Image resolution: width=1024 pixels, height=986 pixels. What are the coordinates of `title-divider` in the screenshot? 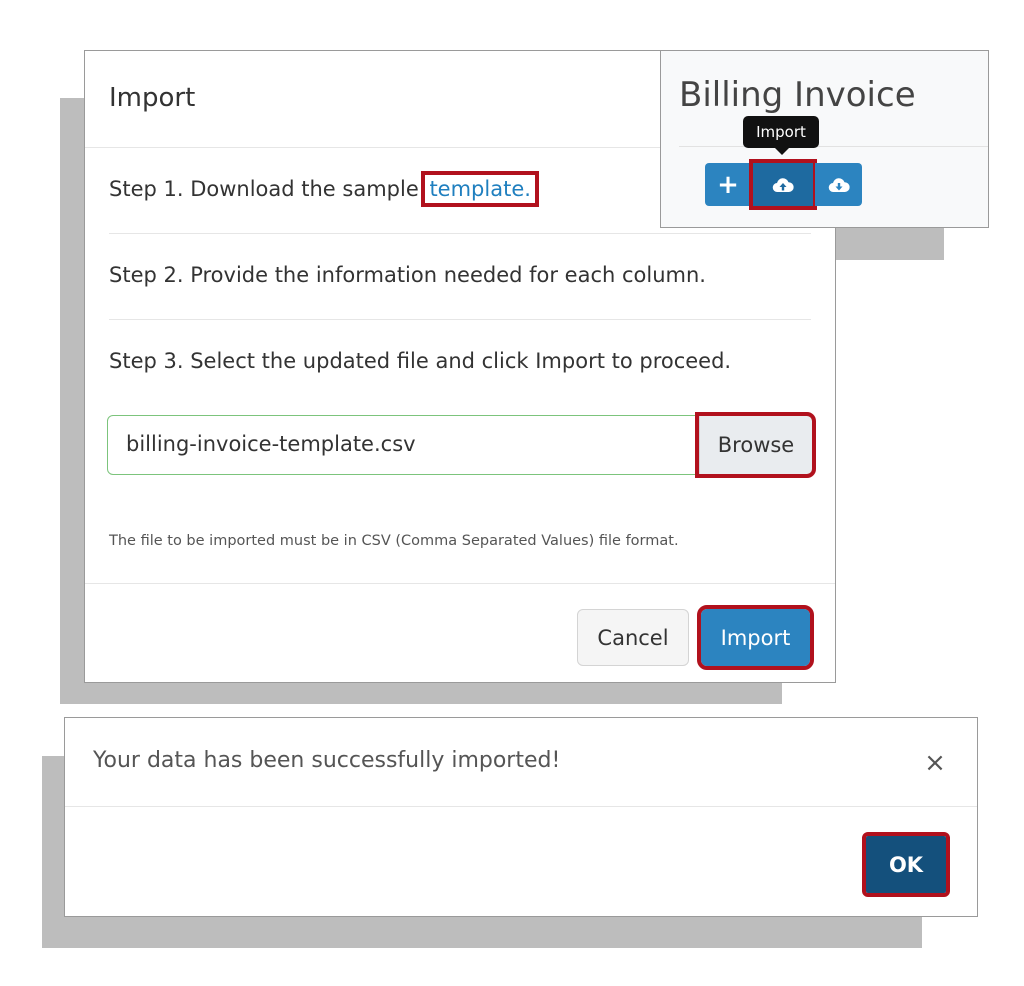 It's located at (833, 146).